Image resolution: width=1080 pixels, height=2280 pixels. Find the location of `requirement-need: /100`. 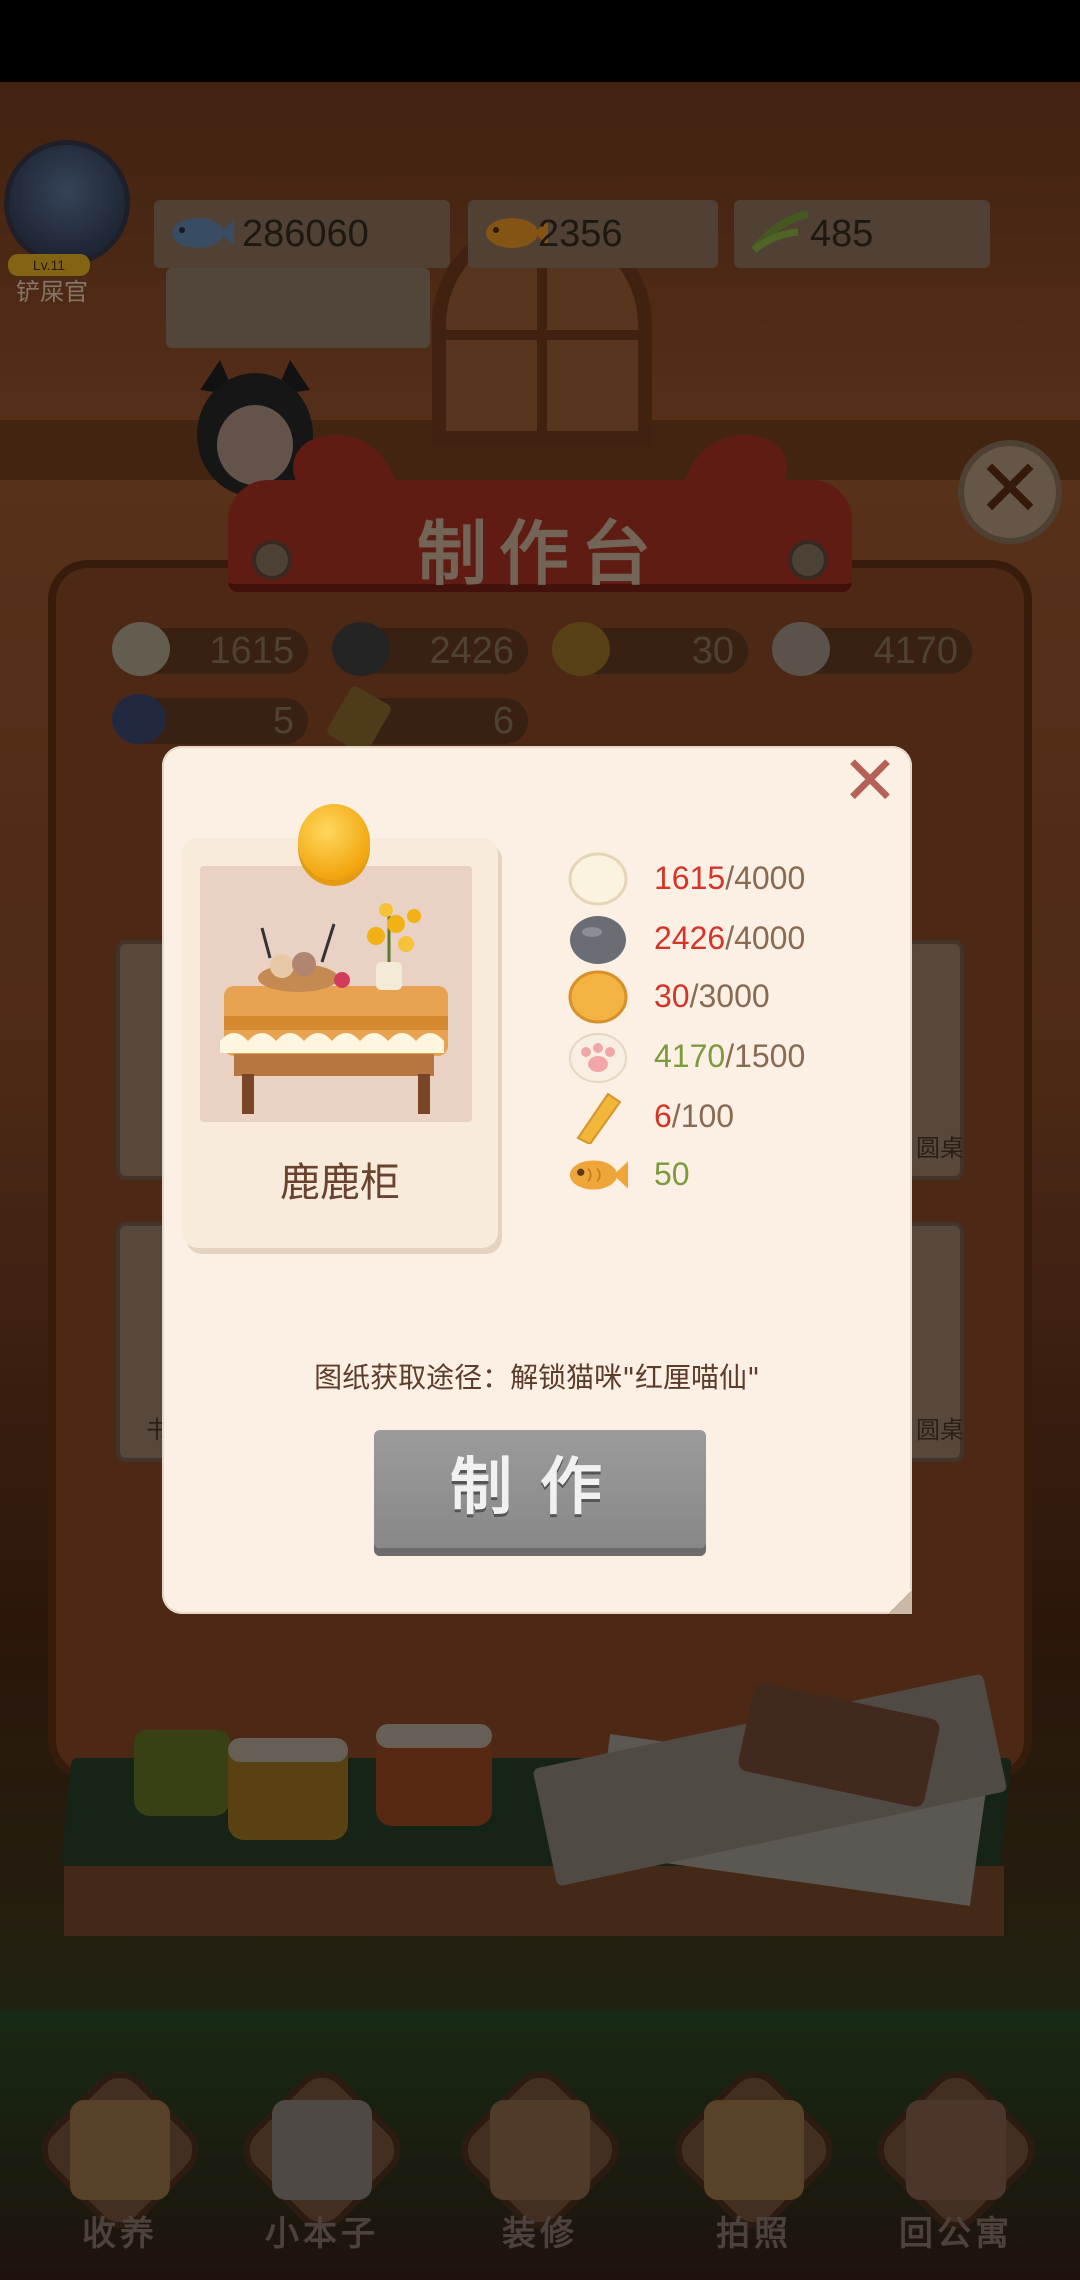

requirement-need: /100 is located at coordinates (703, 1116).